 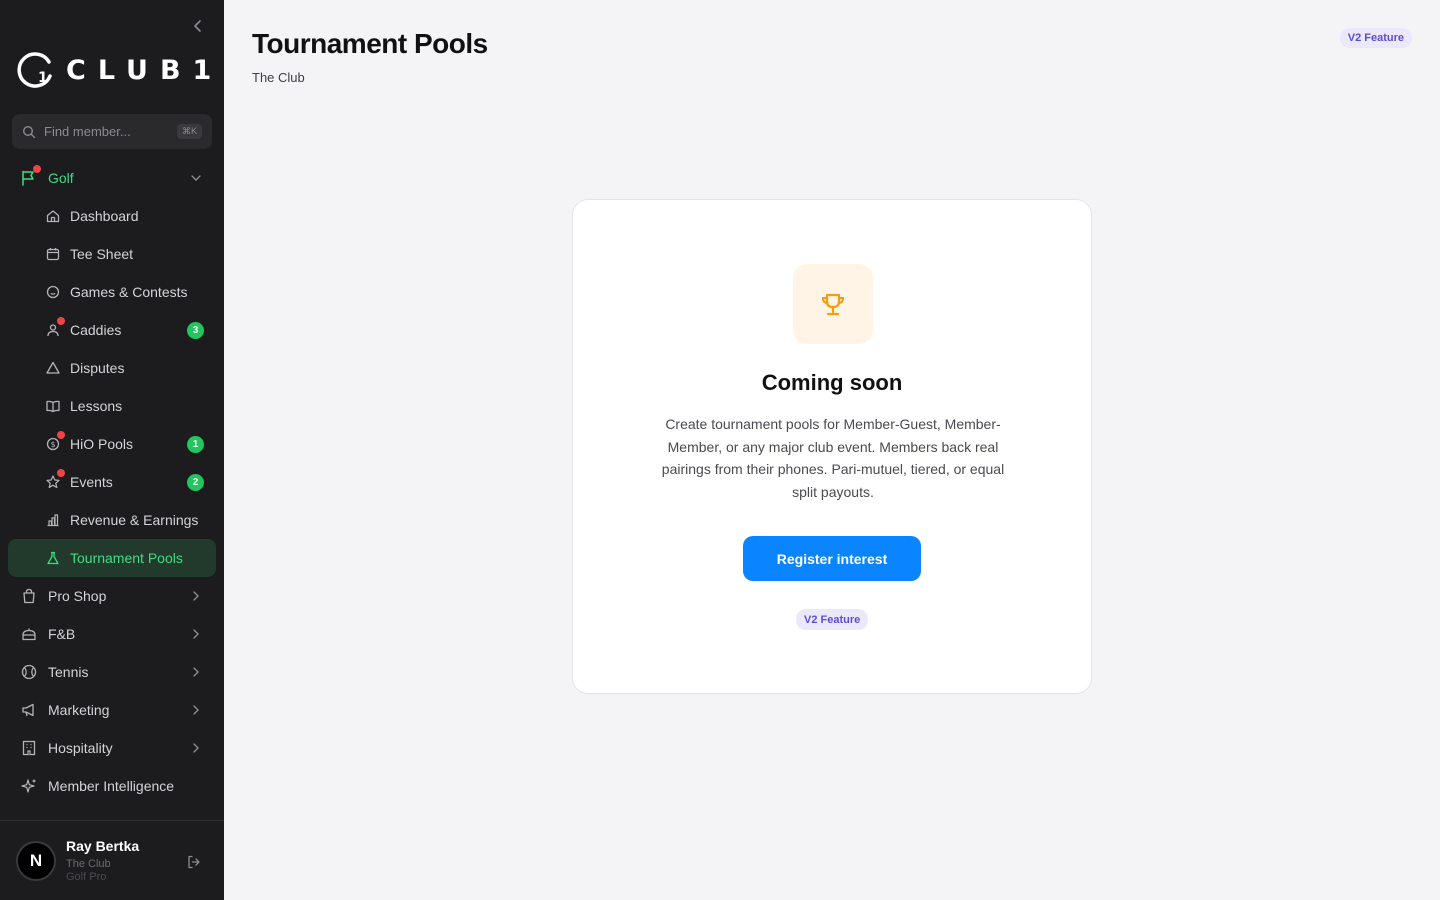 I want to click on search-shortcut: ⌘K, so click(x=189, y=131).